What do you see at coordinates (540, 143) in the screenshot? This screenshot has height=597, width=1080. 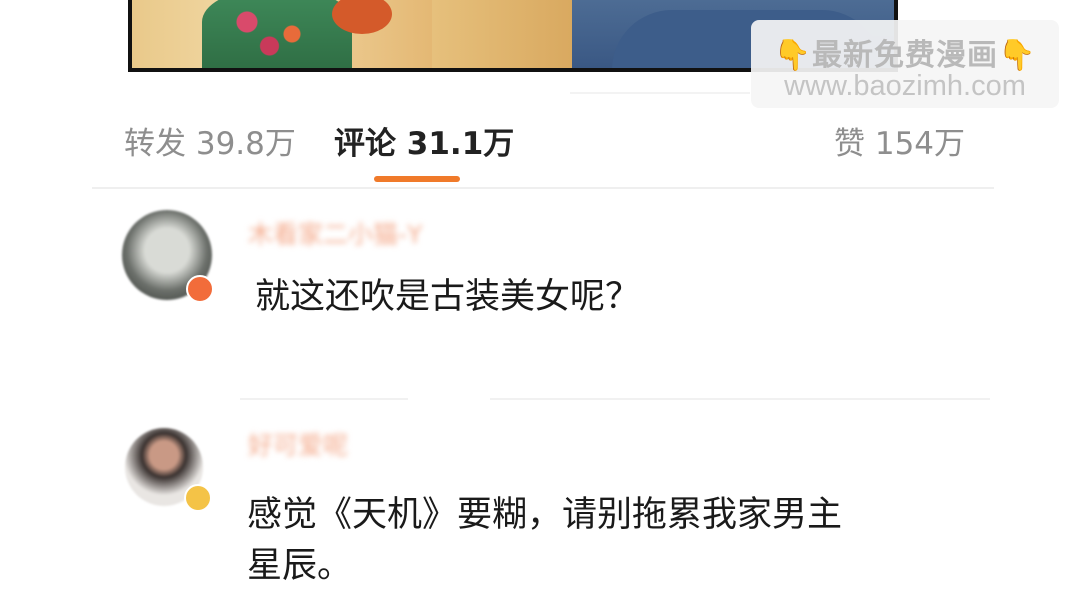 I see `interaction-tabs: 转发 39.8万 评论 31.1万 赞 154万` at bounding box center [540, 143].